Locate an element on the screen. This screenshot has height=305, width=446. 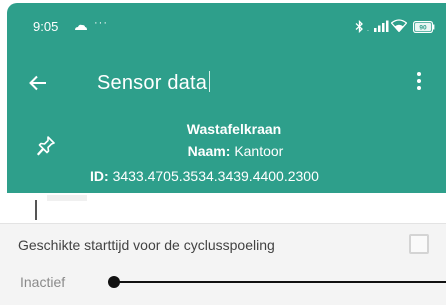
content-placeholder is located at coordinates (67, 198).